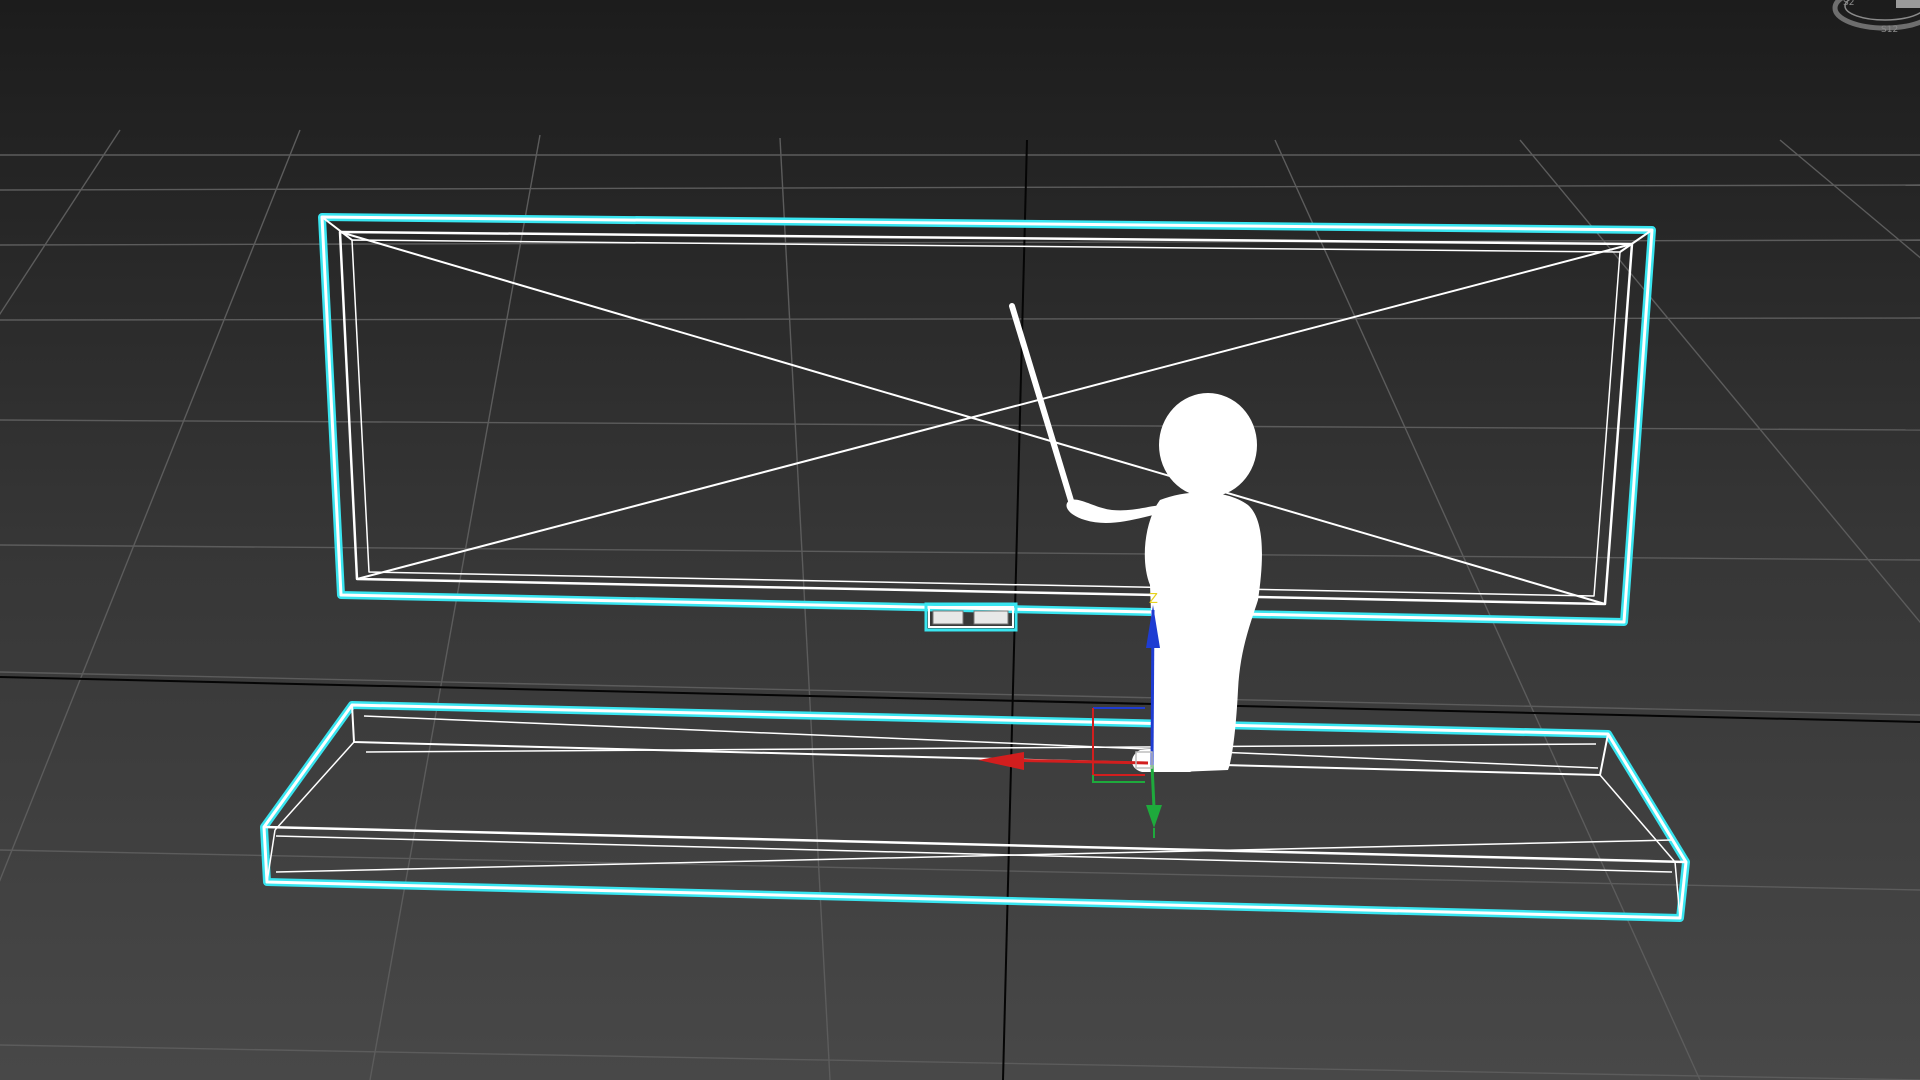  I want to click on viewcube-label-left: S2, so click(1848, 4).